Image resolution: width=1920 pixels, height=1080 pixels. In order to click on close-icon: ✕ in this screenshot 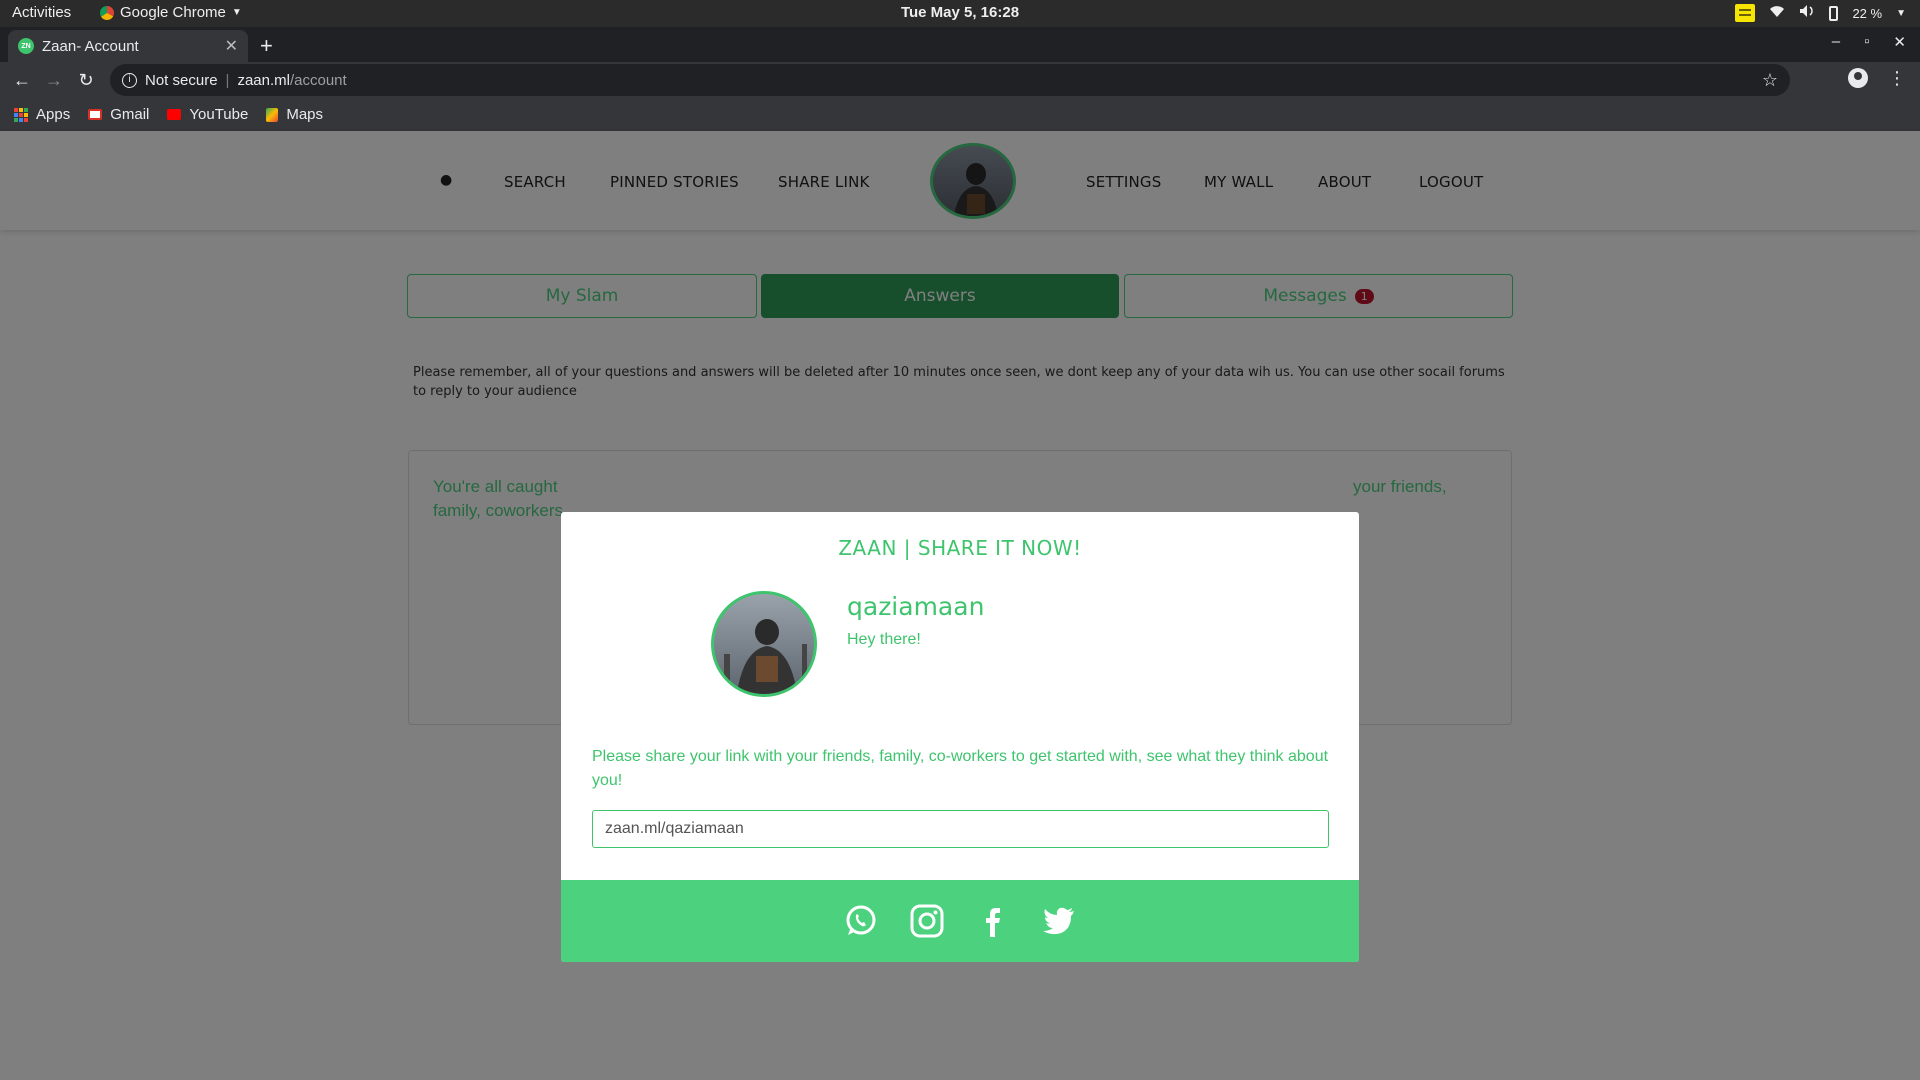, I will do `click(231, 46)`.